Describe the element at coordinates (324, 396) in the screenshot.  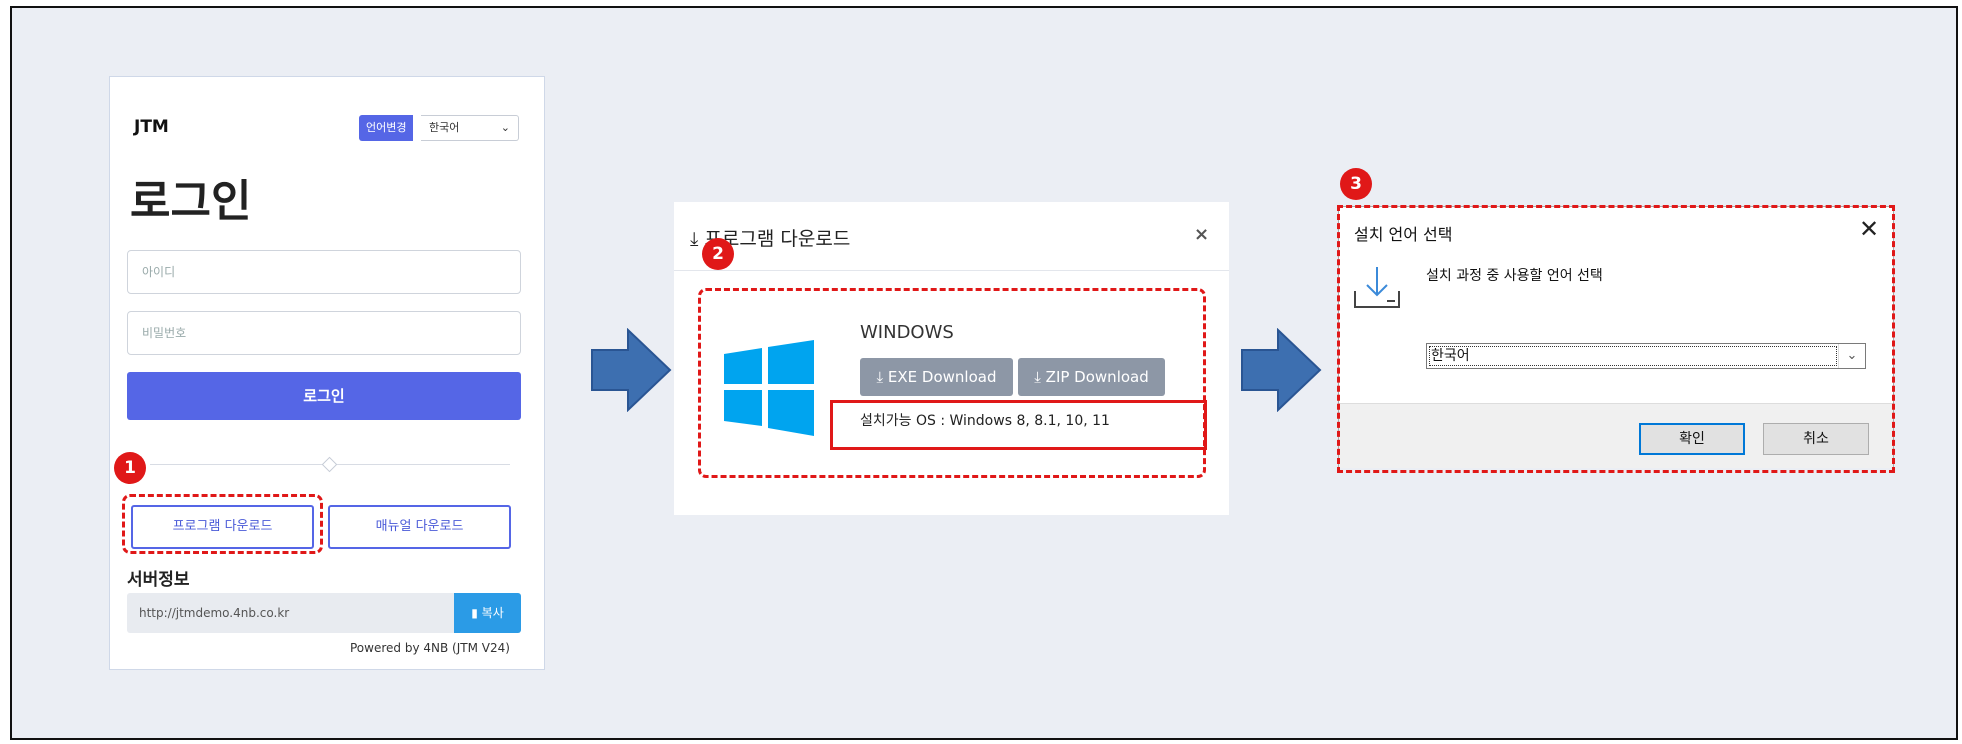
I see `login-button: 로그인` at that location.